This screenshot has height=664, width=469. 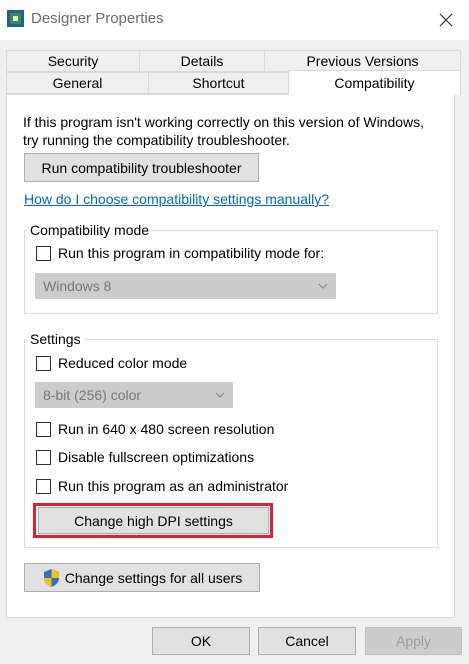 I want to click on compatibility-mode-label: Compatibility mode, so click(x=90, y=230).